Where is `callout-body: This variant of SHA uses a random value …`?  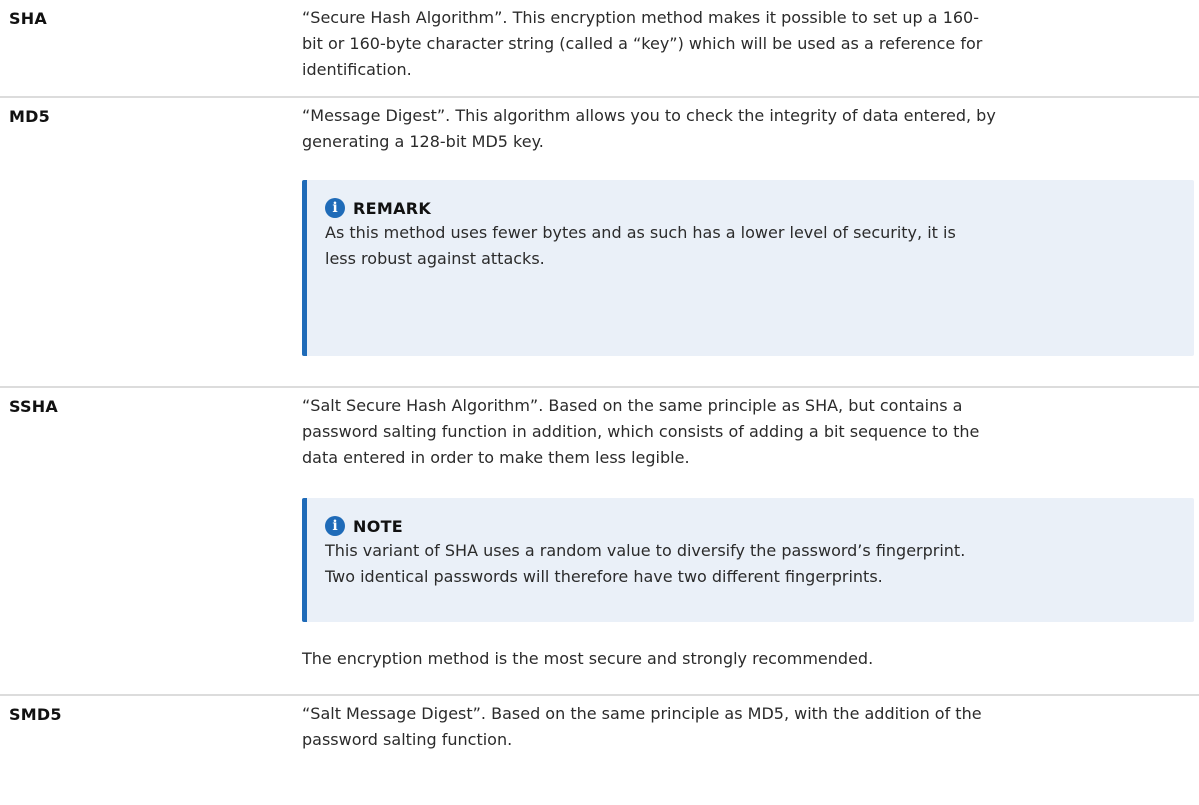 callout-body: This variant of SHA uses a random value … is located at coordinates (750, 564).